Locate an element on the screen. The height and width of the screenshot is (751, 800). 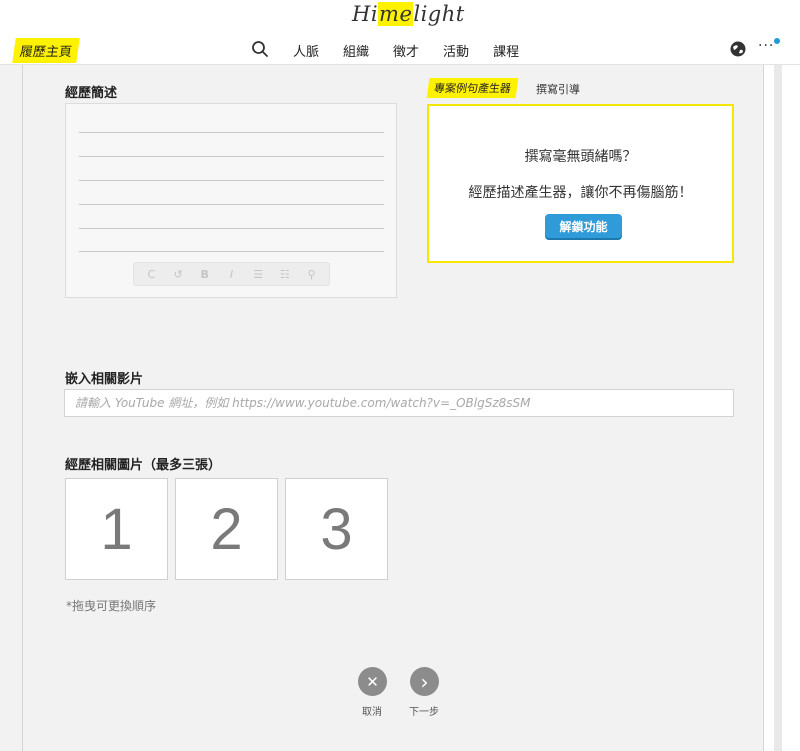
nav-item-connections: 人脈 is located at coordinates (306, 50).